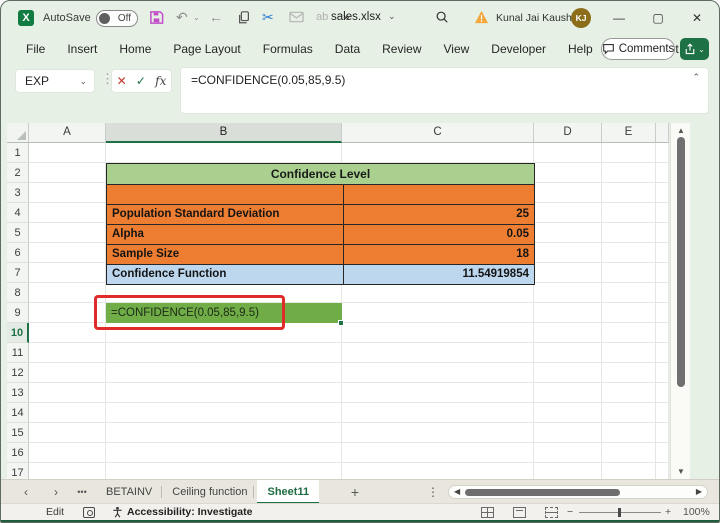 This screenshot has height=523, width=720. What do you see at coordinates (117, 18) in the screenshot?
I see `autosave-toggle: Off` at bounding box center [117, 18].